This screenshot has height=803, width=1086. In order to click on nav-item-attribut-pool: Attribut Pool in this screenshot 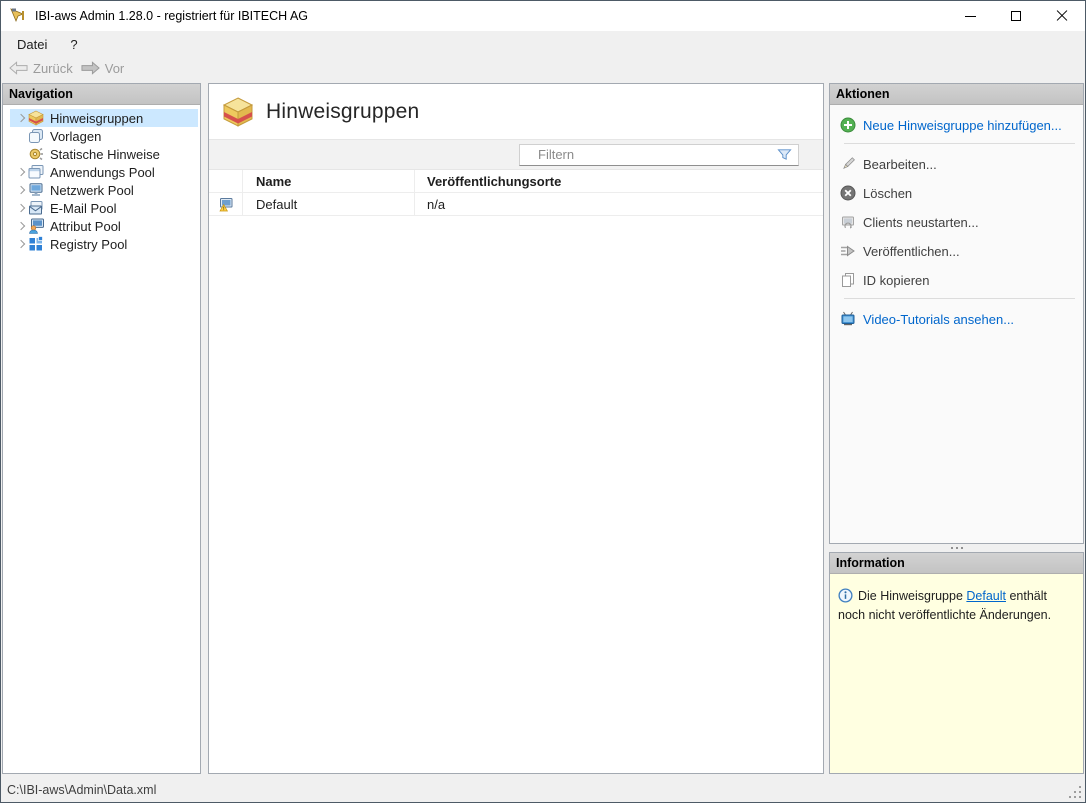, I will do `click(104, 226)`.